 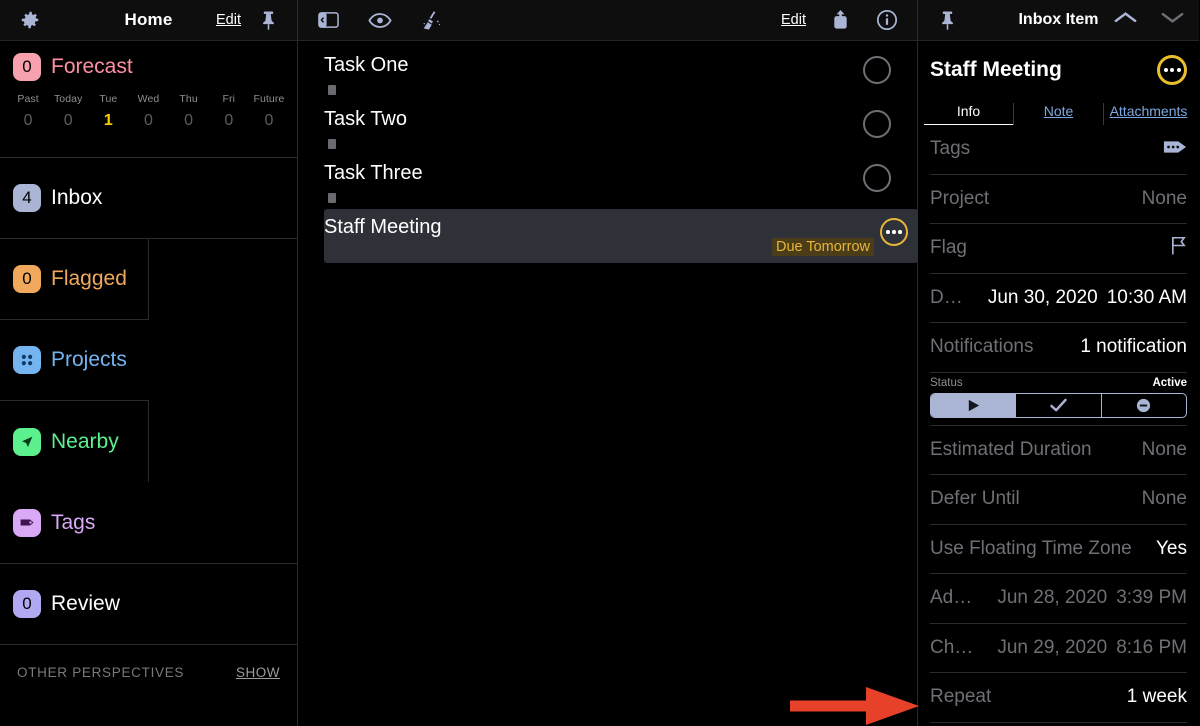 I want to click on tab-attachments: Attachments, so click(x=1148, y=114).